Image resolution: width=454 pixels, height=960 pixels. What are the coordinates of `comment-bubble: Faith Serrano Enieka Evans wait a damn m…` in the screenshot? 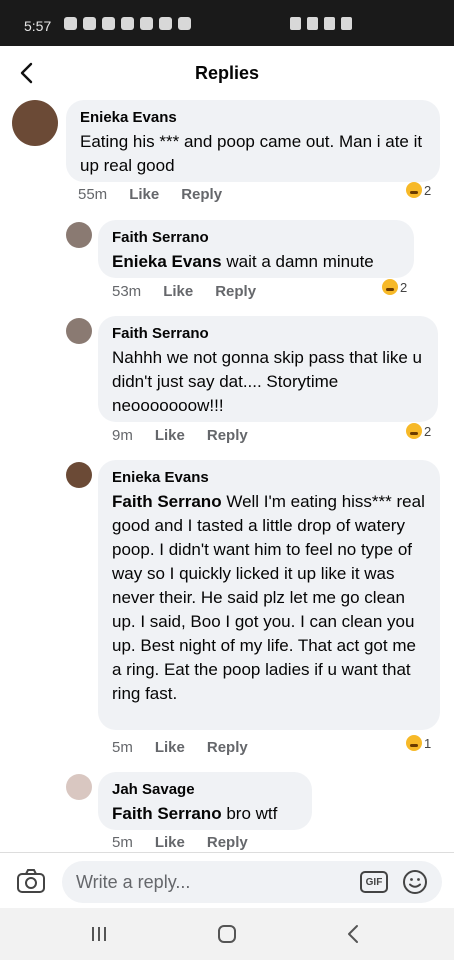 It's located at (256, 249).